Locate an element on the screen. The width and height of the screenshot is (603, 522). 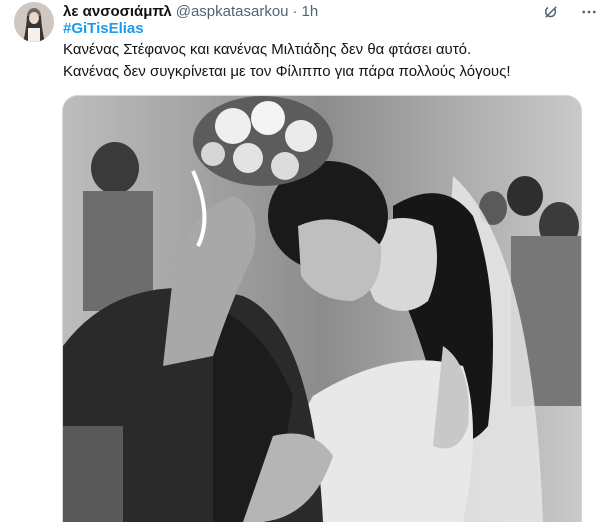
grok-icon is located at coordinates (551, 12).